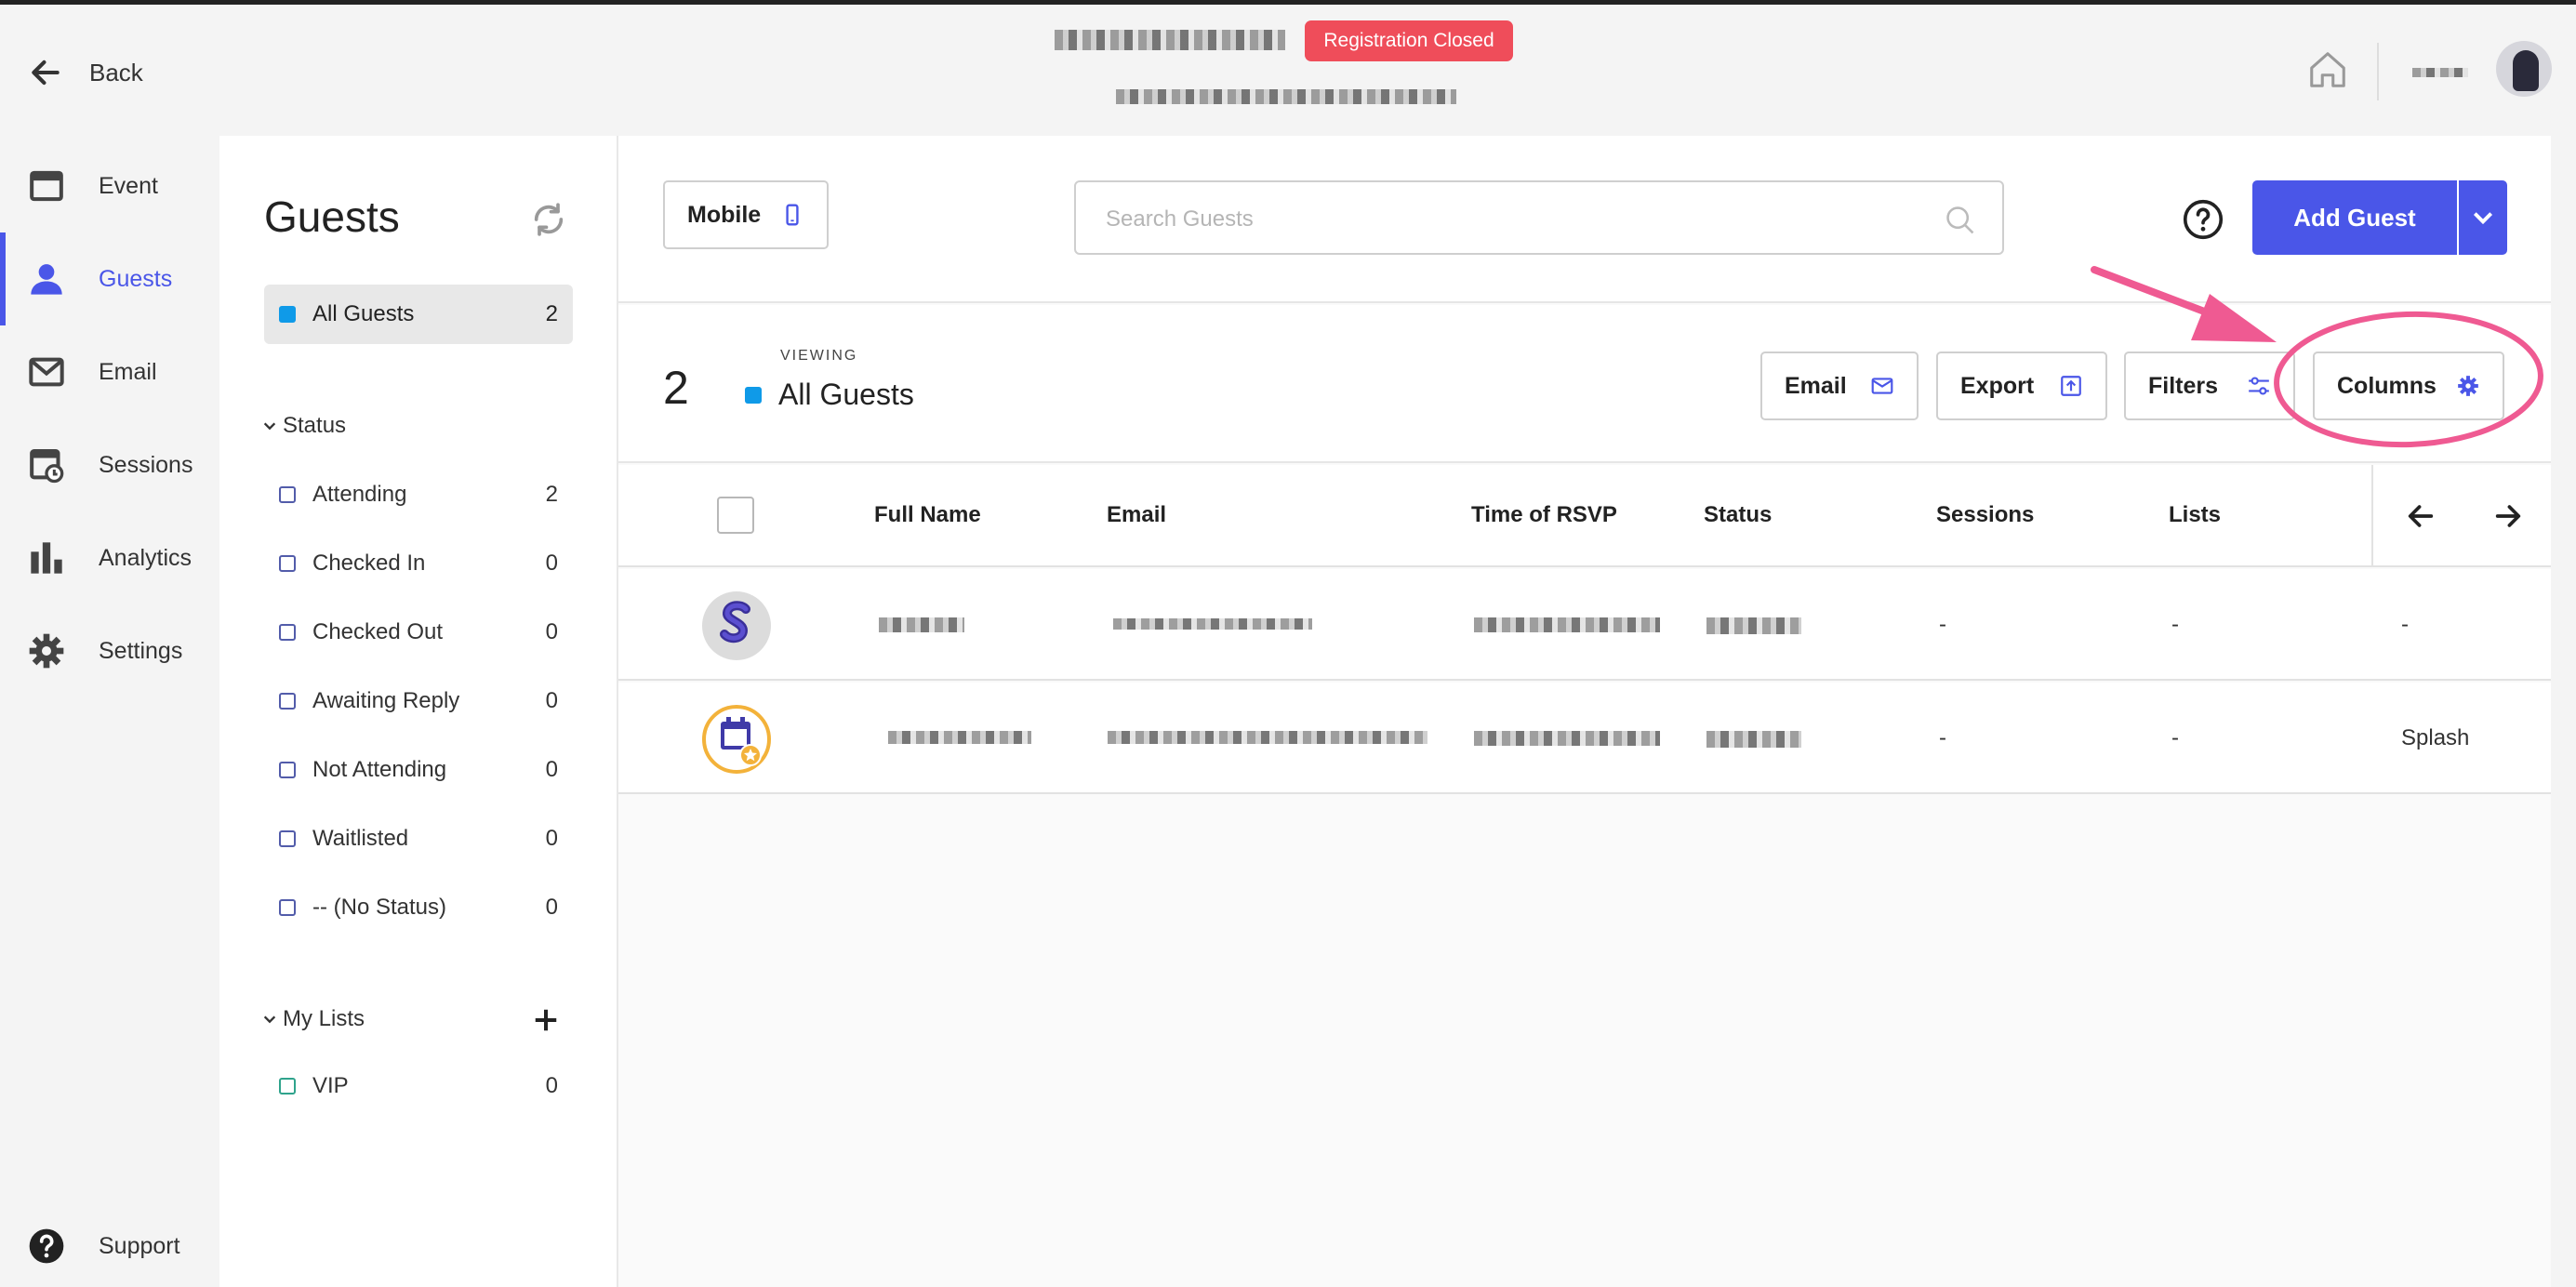  What do you see at coordinates (2524, 69) in the screenshot?
I see `user-avatar` at bounding box center [2524, 69].